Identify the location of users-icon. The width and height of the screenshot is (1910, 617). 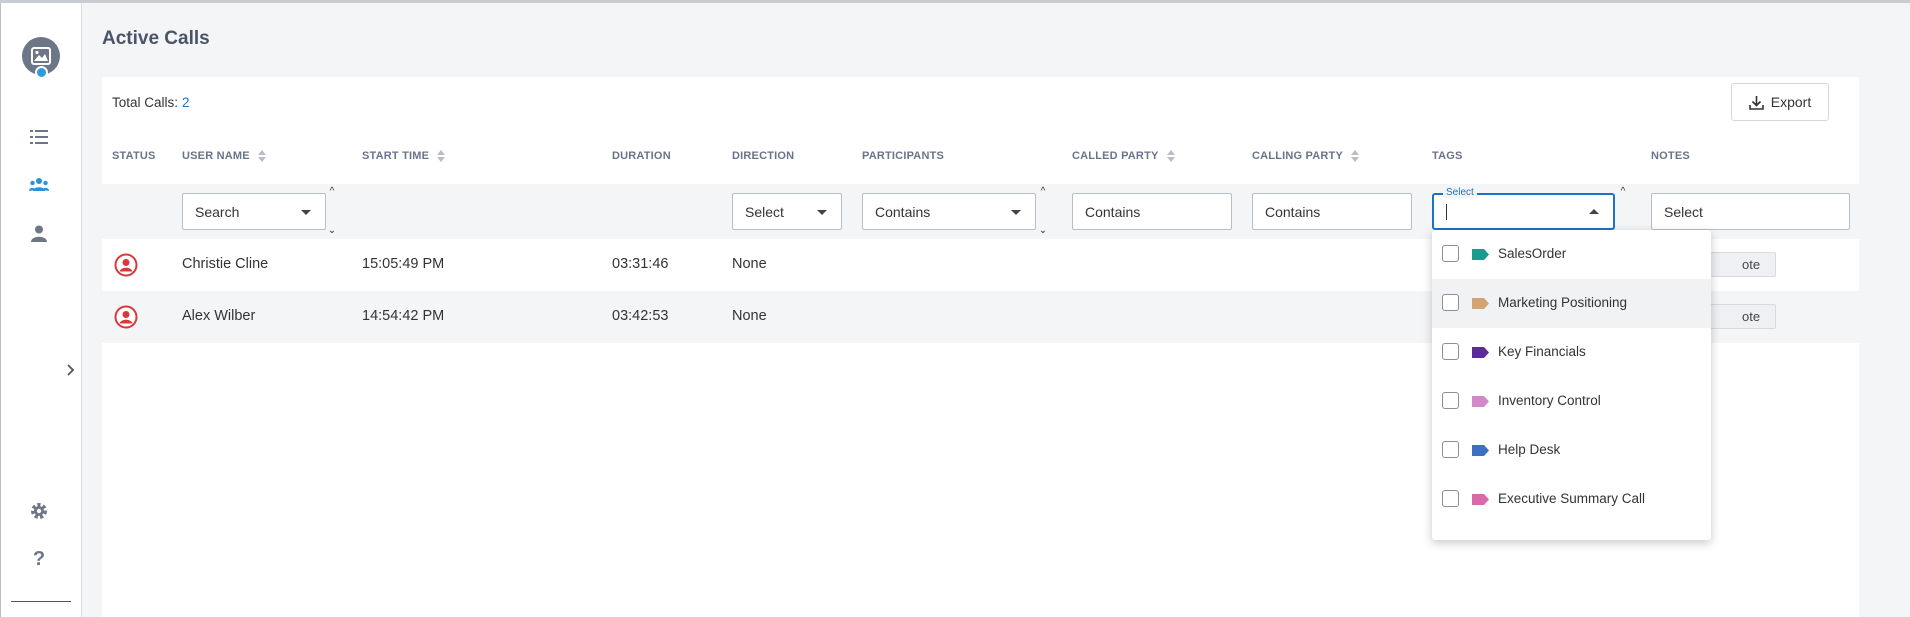
(39, 185).